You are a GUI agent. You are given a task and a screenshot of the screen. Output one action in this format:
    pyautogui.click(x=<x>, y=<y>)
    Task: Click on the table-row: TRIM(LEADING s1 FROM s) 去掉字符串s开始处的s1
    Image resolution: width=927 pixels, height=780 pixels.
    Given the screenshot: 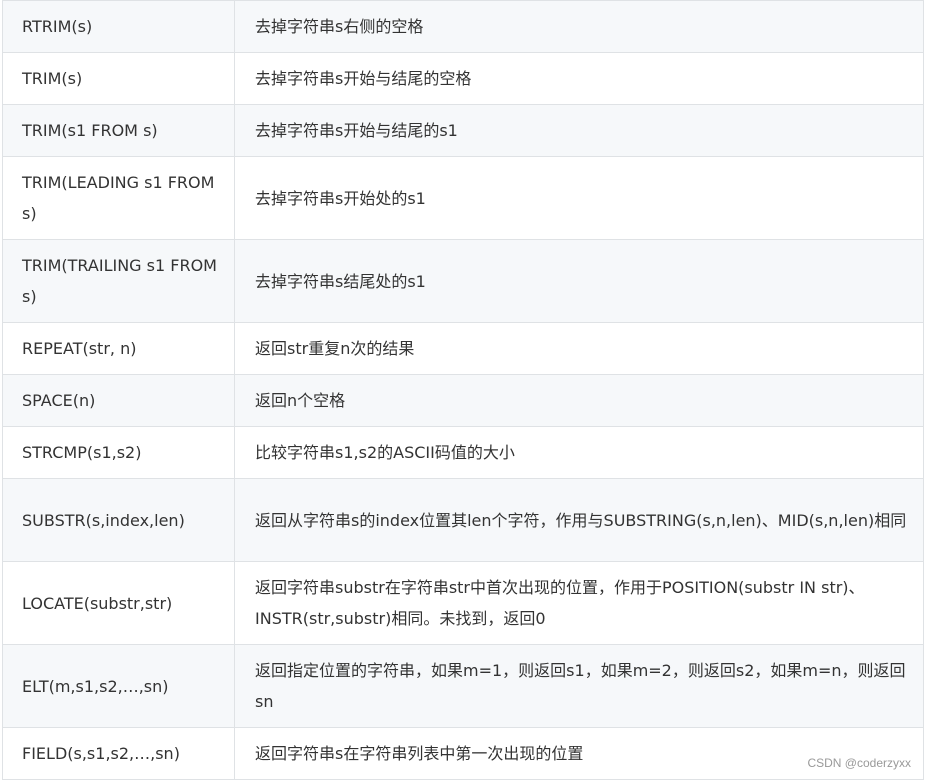 What is the action you would take?
    pyautogui.click(x=463, y=198)
    